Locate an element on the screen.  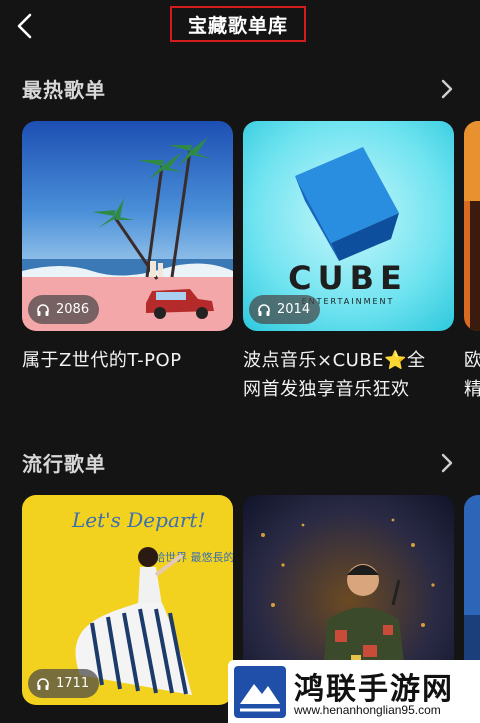
playlist-caption: 欧 精 is located at coordinates (472, 375).